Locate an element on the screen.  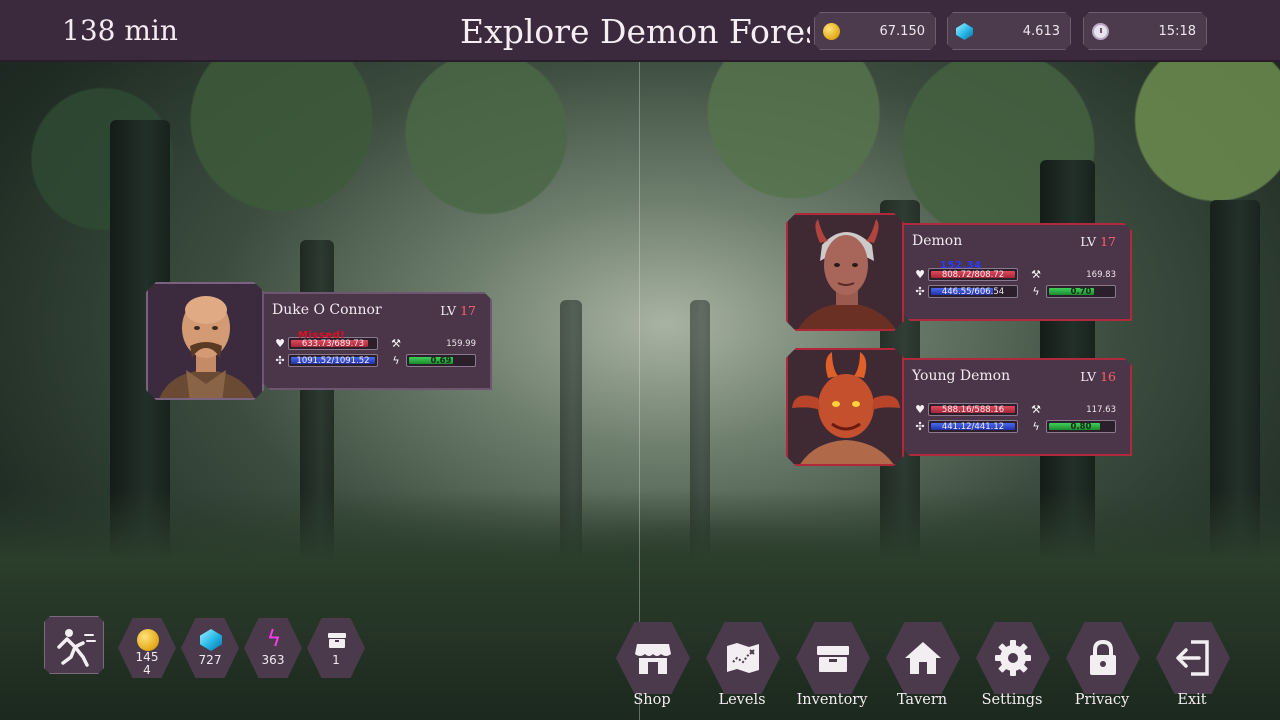
nav-levels: Levels is located at coordinates (742, 671).